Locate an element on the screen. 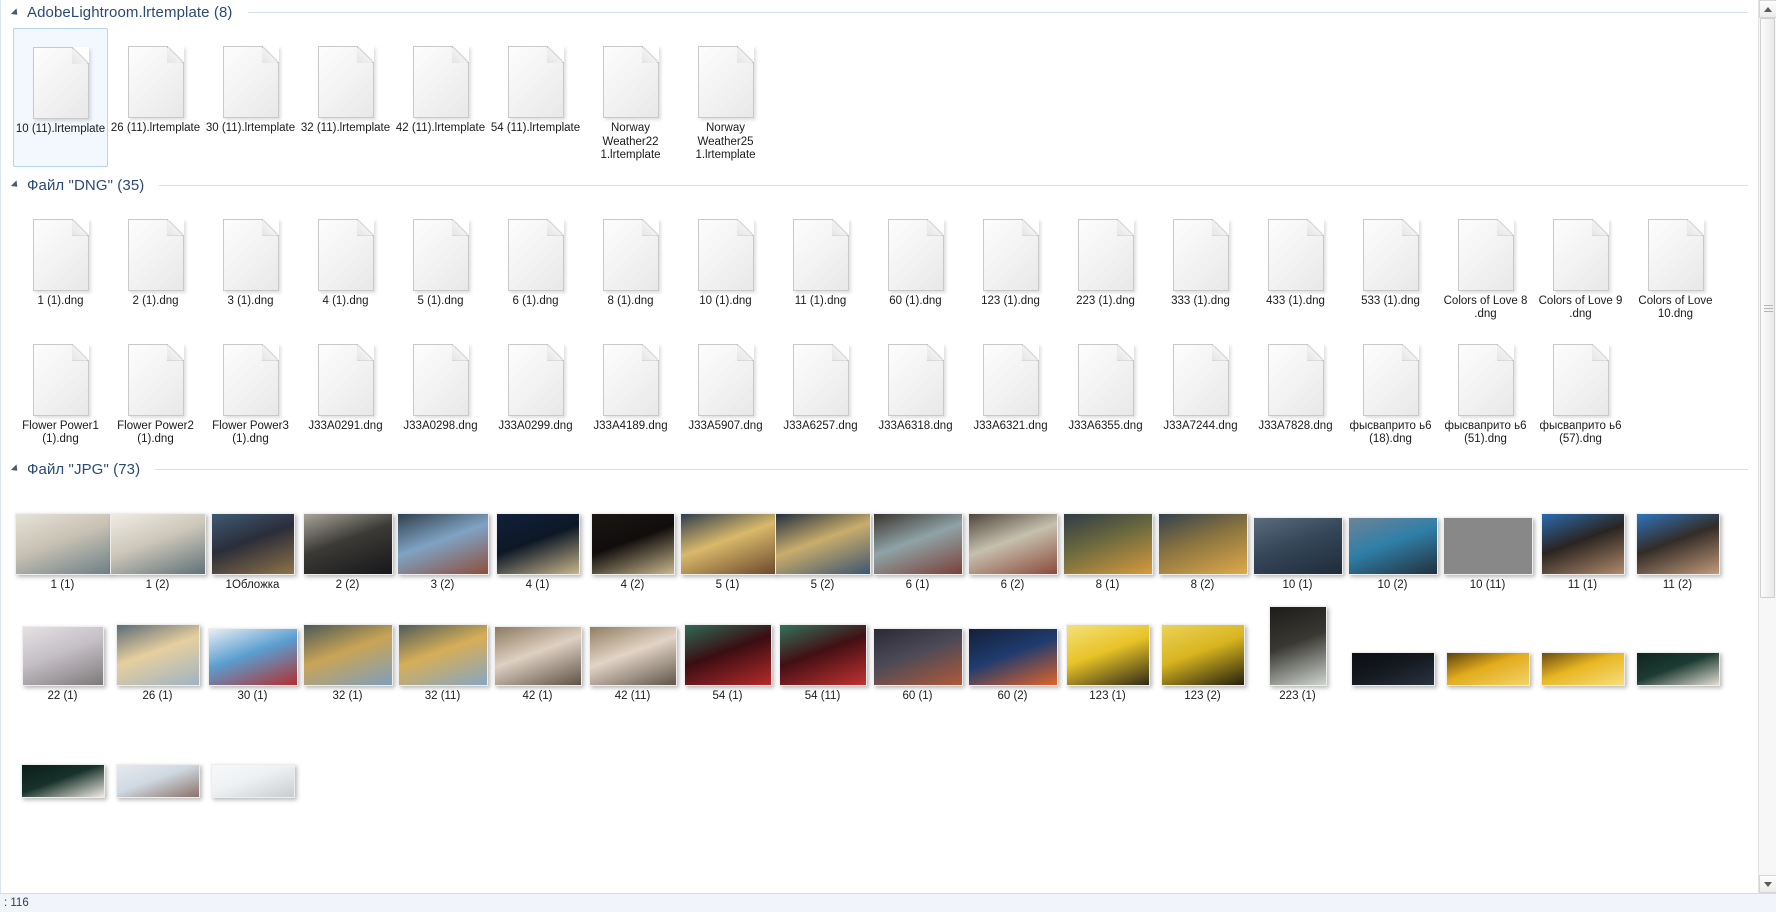 This screenshot has height=912, width=1776. file-tile: 123 (1) is located at coordinates (1107, 652).